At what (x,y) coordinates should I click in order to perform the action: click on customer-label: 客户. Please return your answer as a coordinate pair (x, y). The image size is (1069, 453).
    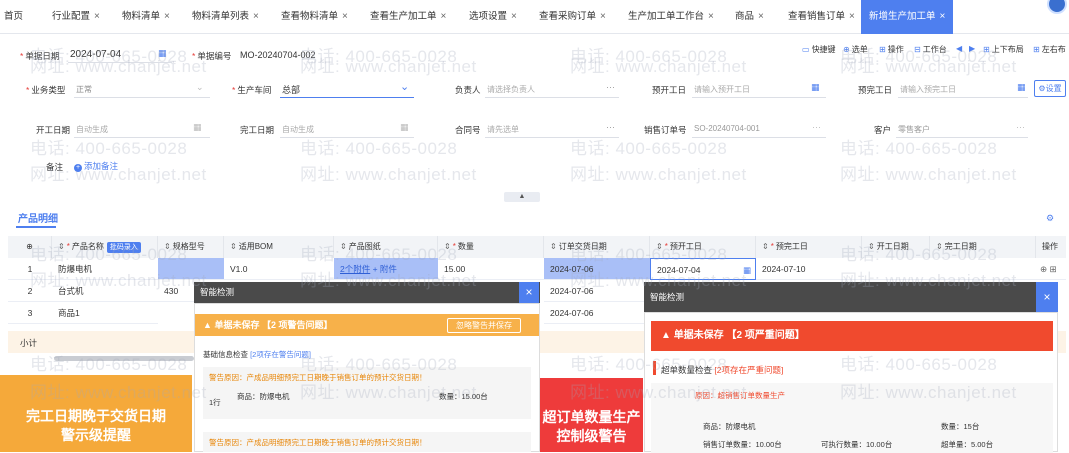
    Looking at the image, I should click on (883, 130).